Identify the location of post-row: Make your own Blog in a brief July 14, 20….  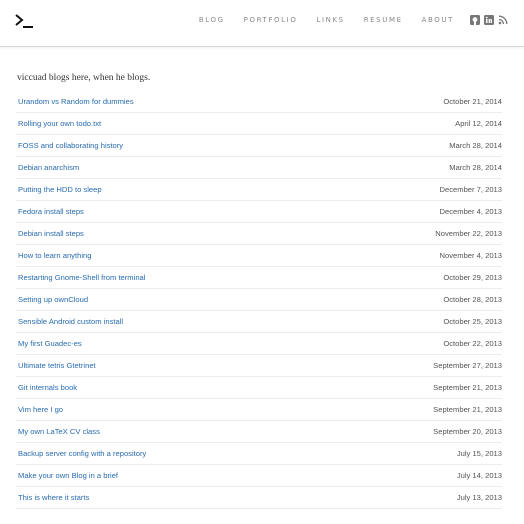
(259, 476).